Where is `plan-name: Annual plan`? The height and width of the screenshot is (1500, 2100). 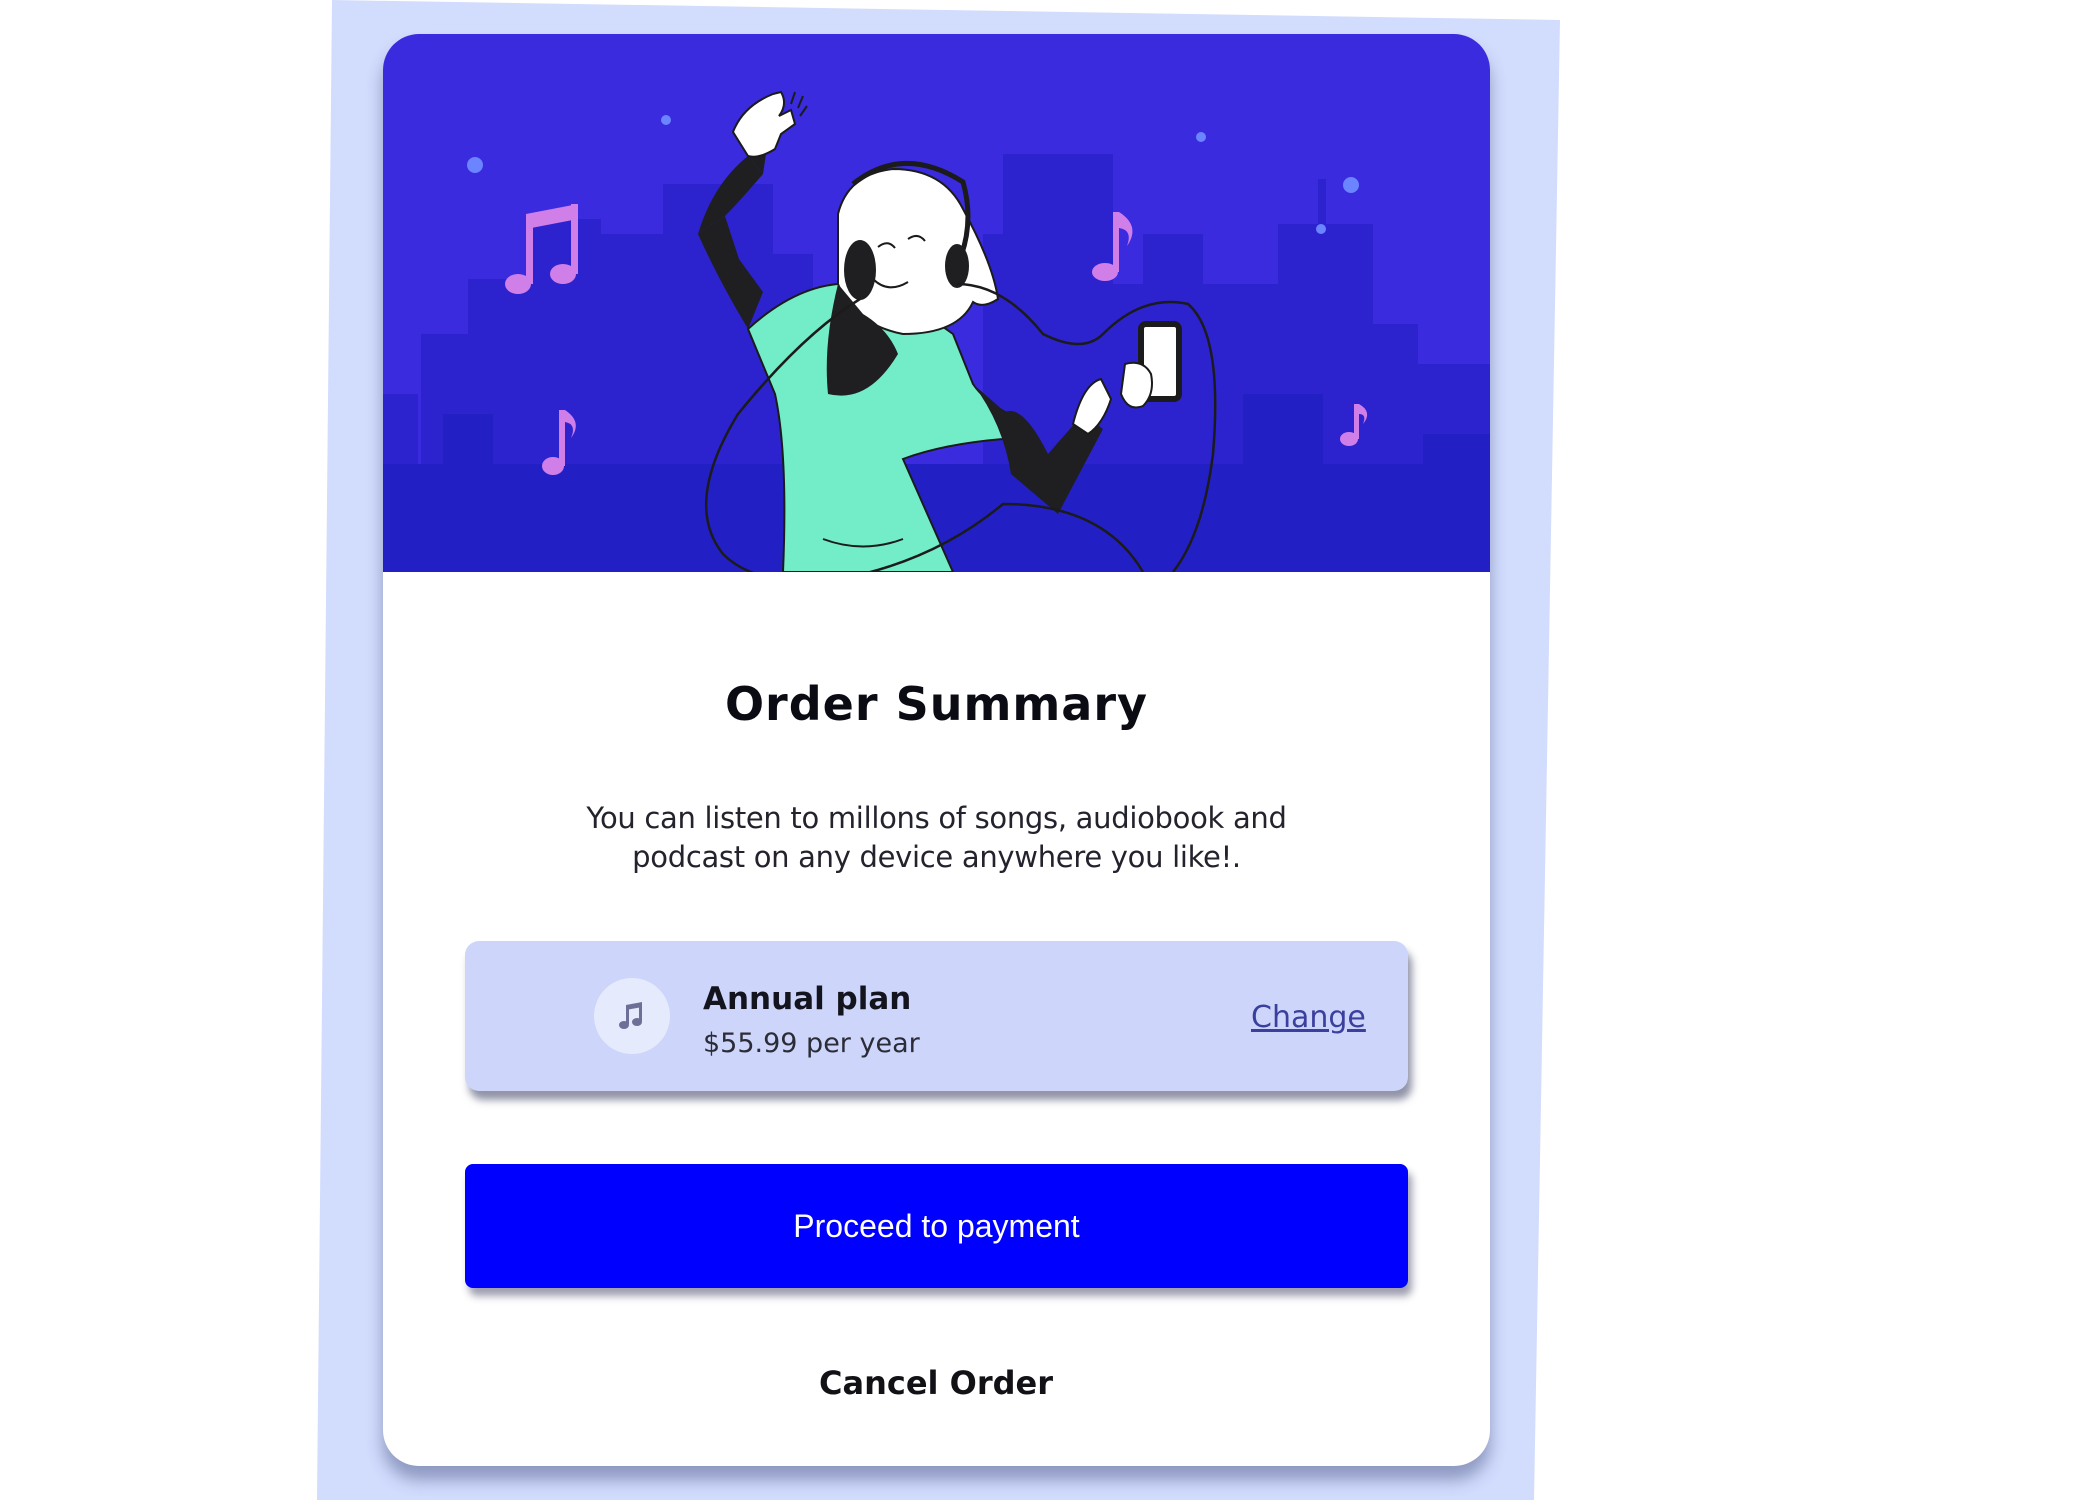
plan-name: Annual plan is located at coordinates (807, 999).